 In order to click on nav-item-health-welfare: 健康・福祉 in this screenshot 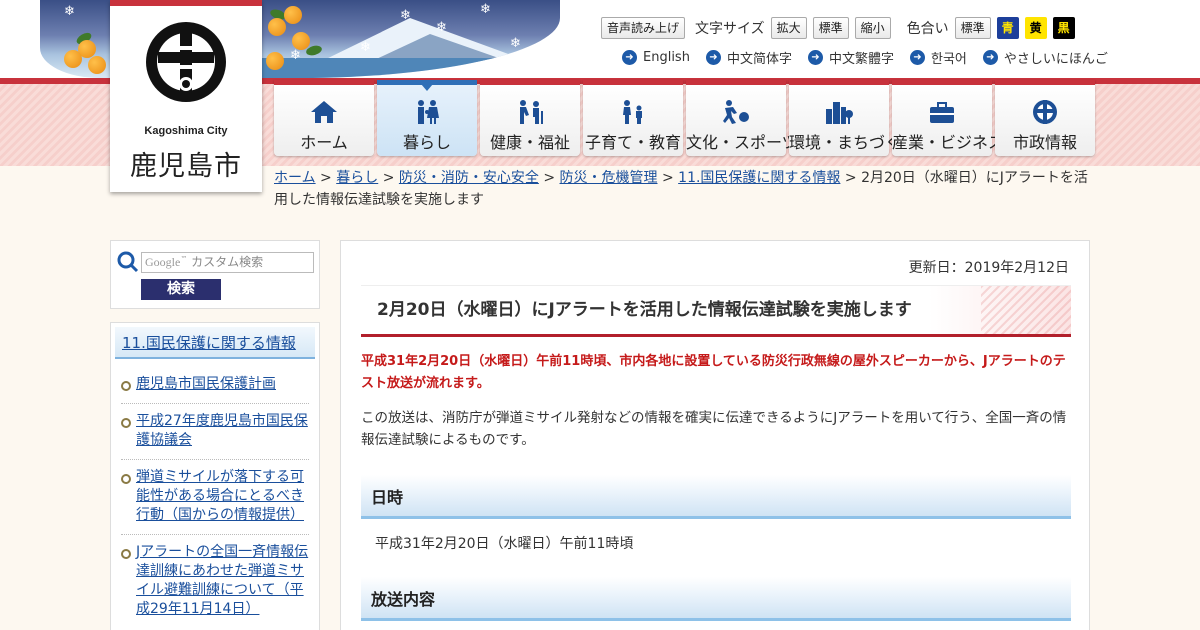, I will do `click(530, 118)`.